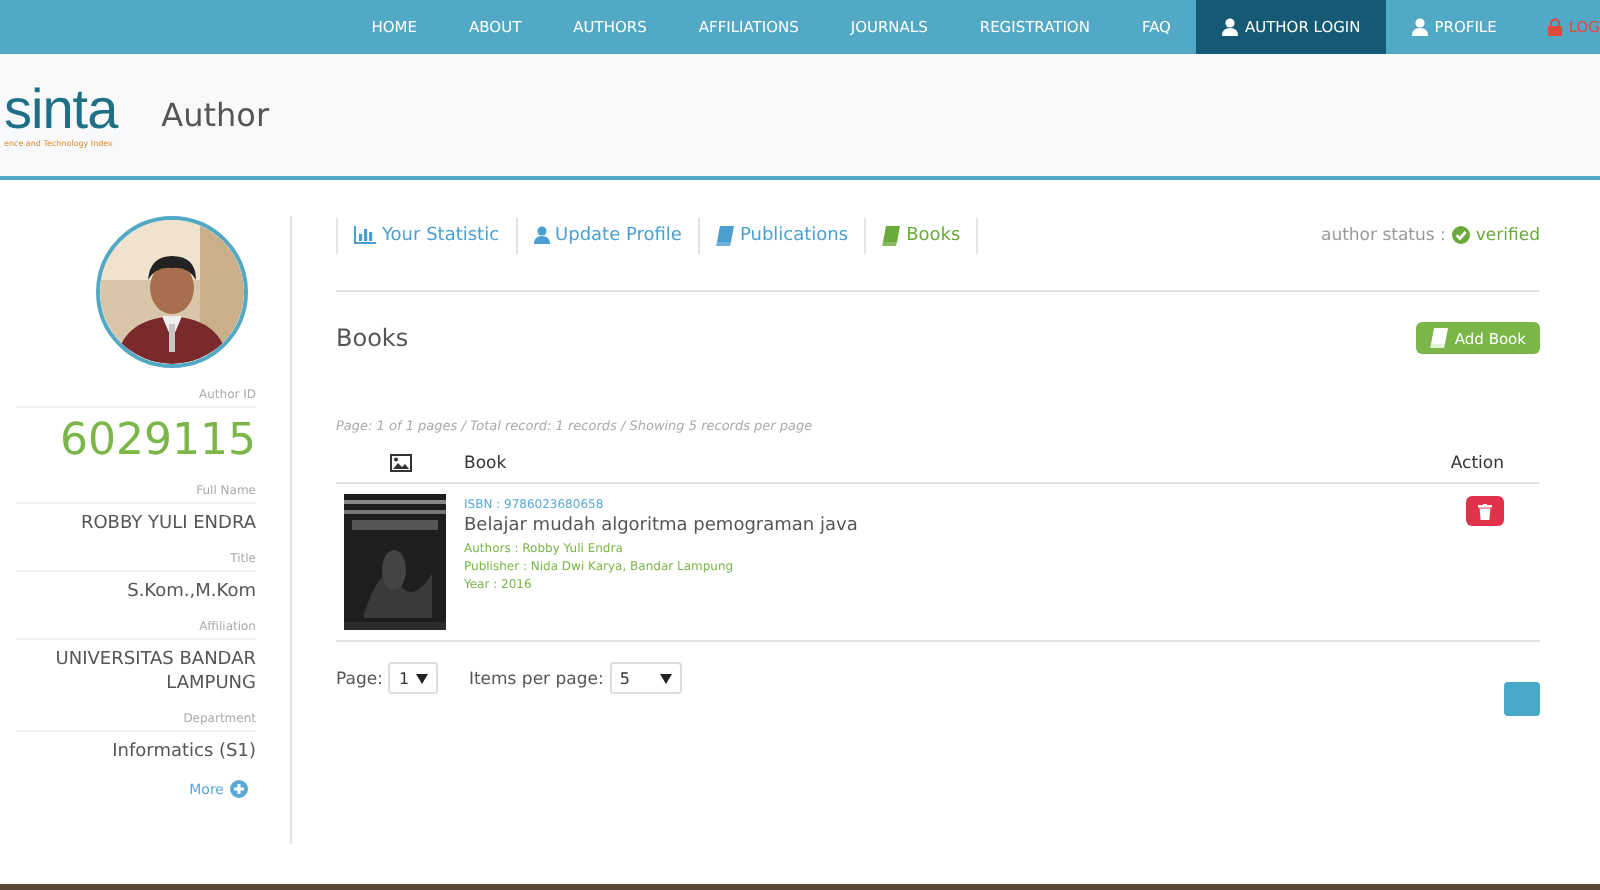  Describe the element at coordinates (1477, 463) in the screenshot. I see `column-header: Action` at that location.